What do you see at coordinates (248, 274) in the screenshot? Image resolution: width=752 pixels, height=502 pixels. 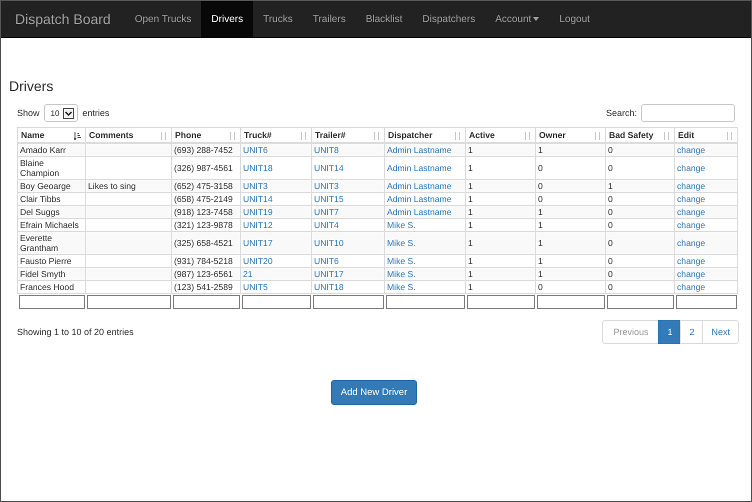 I see `table-link: 21` at bounding box center [248, 274].